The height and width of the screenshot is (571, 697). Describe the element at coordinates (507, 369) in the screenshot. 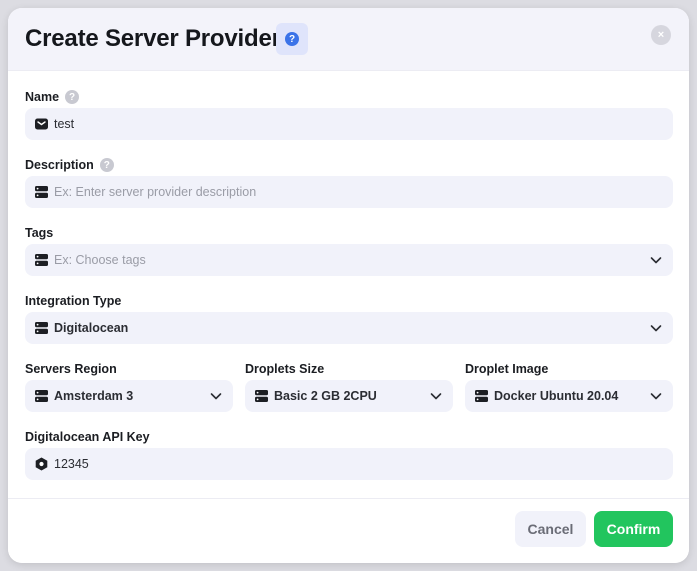

I see `droplet-image-label: Droplet Image` at that location.